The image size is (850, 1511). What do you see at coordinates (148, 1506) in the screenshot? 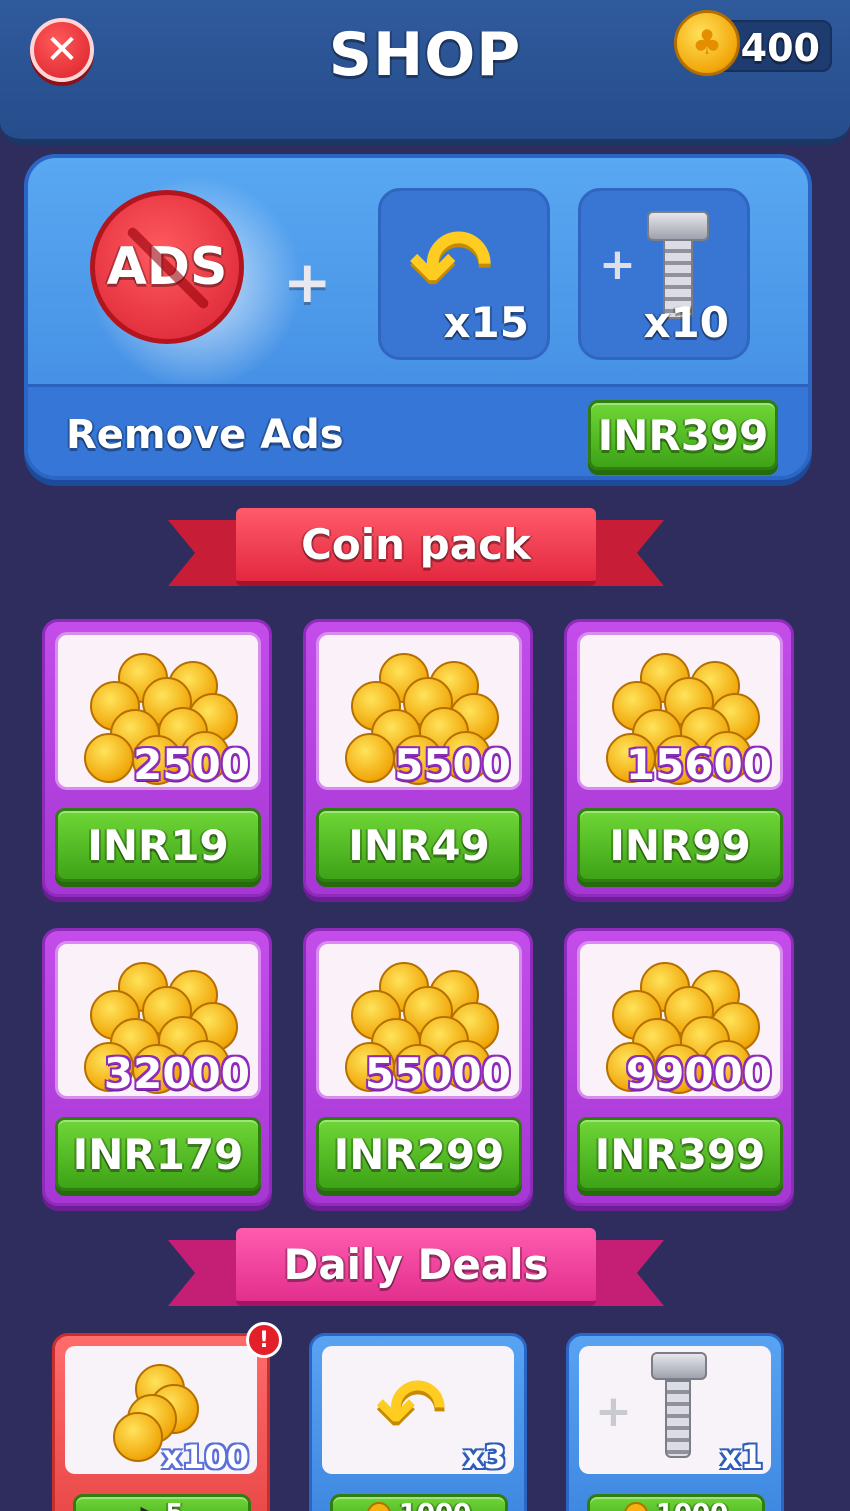
I see `video-ad-icon: ▶` at bounding box center [148, 1506].